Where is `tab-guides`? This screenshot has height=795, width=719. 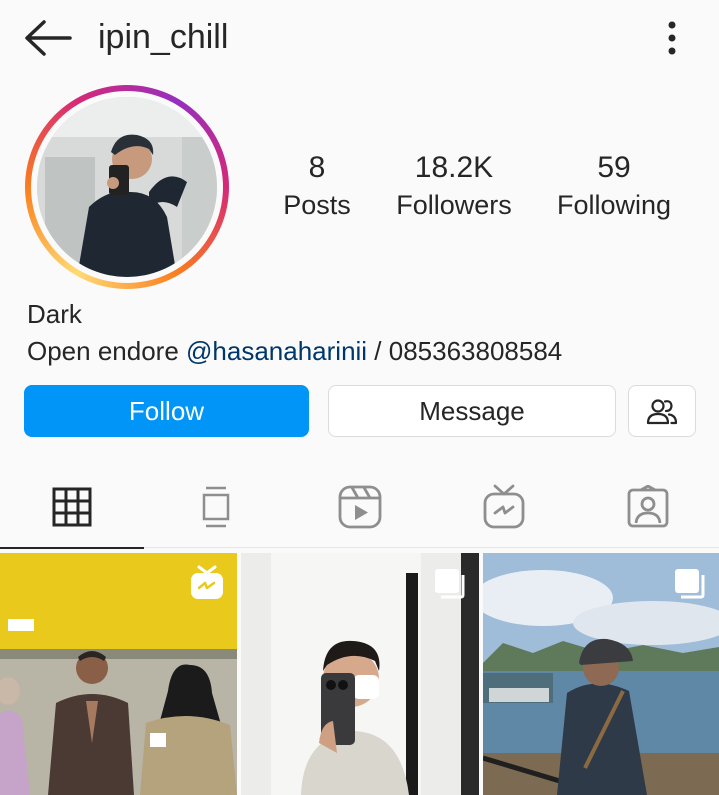
tab-guides is located at coordinates (216, 507).